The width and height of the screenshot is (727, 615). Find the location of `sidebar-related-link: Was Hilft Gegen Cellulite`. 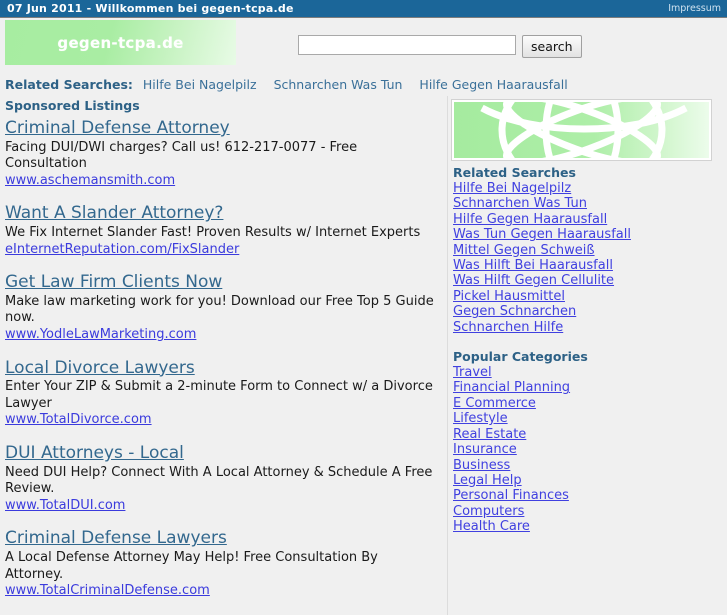

sidebar-related-link: Was Hilft Gegen Cellulite is located at coordinates (533, 280).